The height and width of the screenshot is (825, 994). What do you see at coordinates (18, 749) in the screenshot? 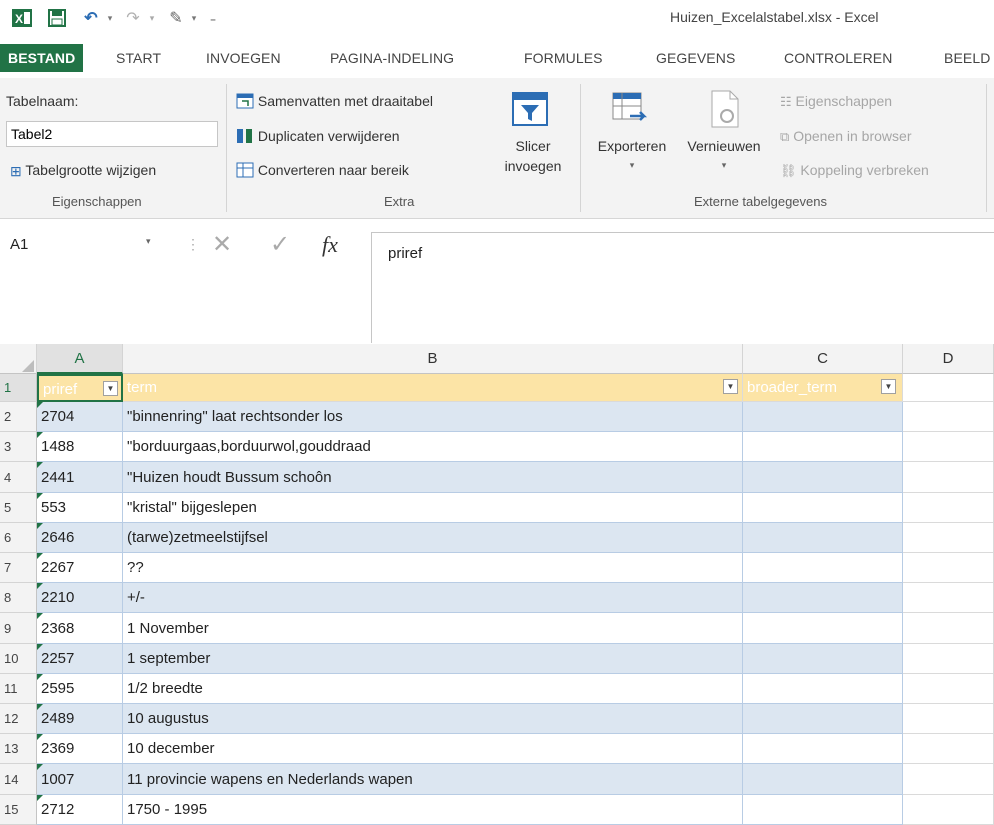
I see `row-header: 13` at bounding box center [18, 749].